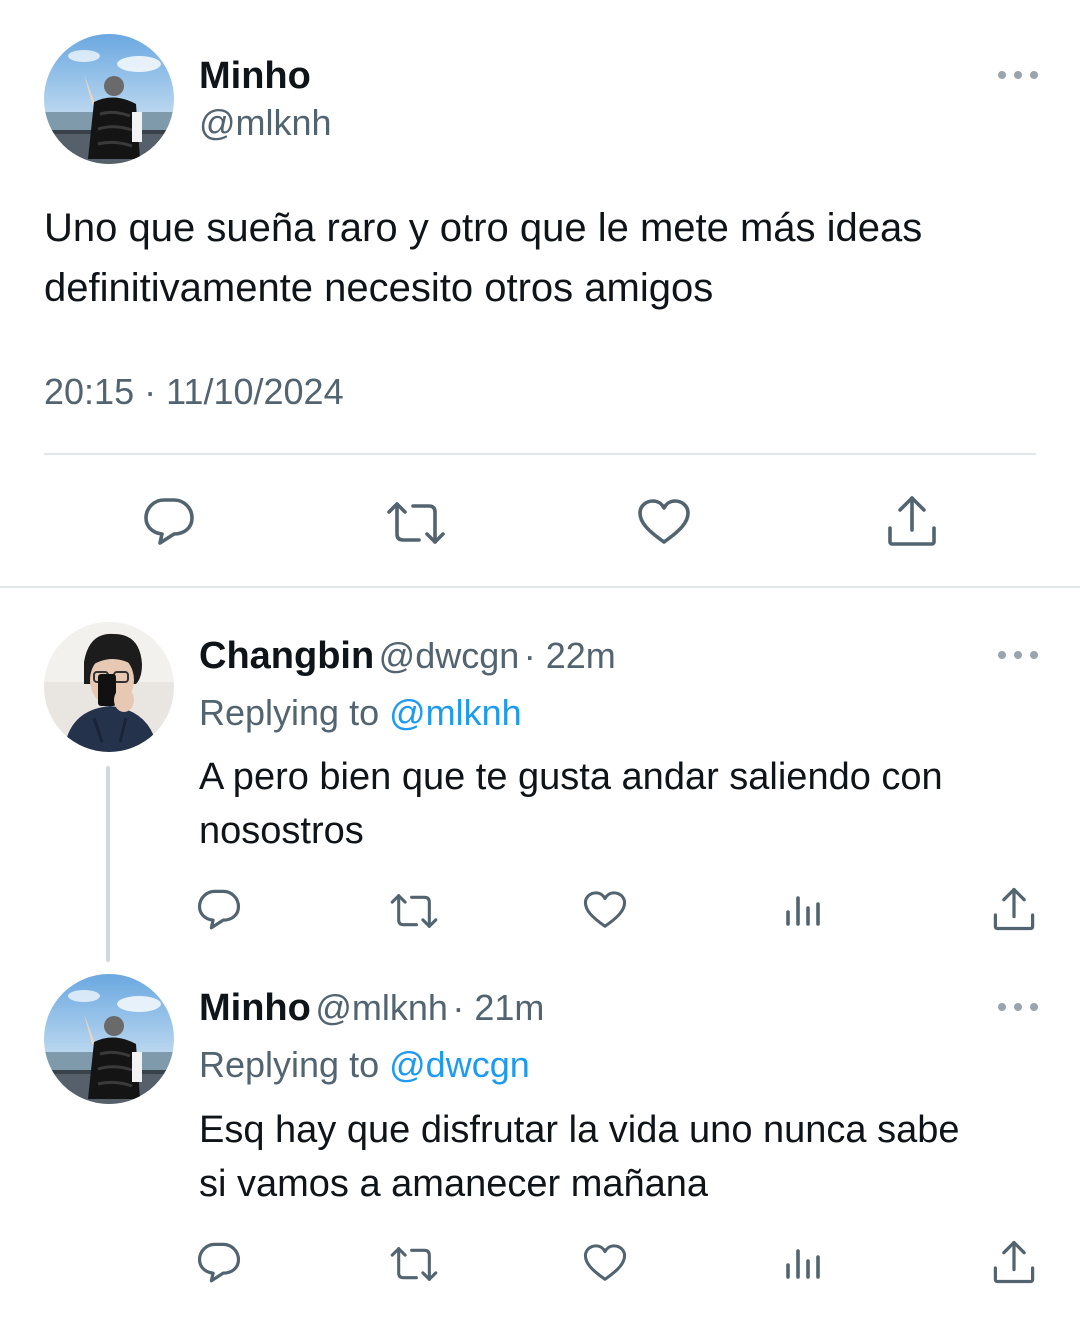  Describe the element at coordinates (540, 587) in the screenshot. I see `section-divider` at that location.